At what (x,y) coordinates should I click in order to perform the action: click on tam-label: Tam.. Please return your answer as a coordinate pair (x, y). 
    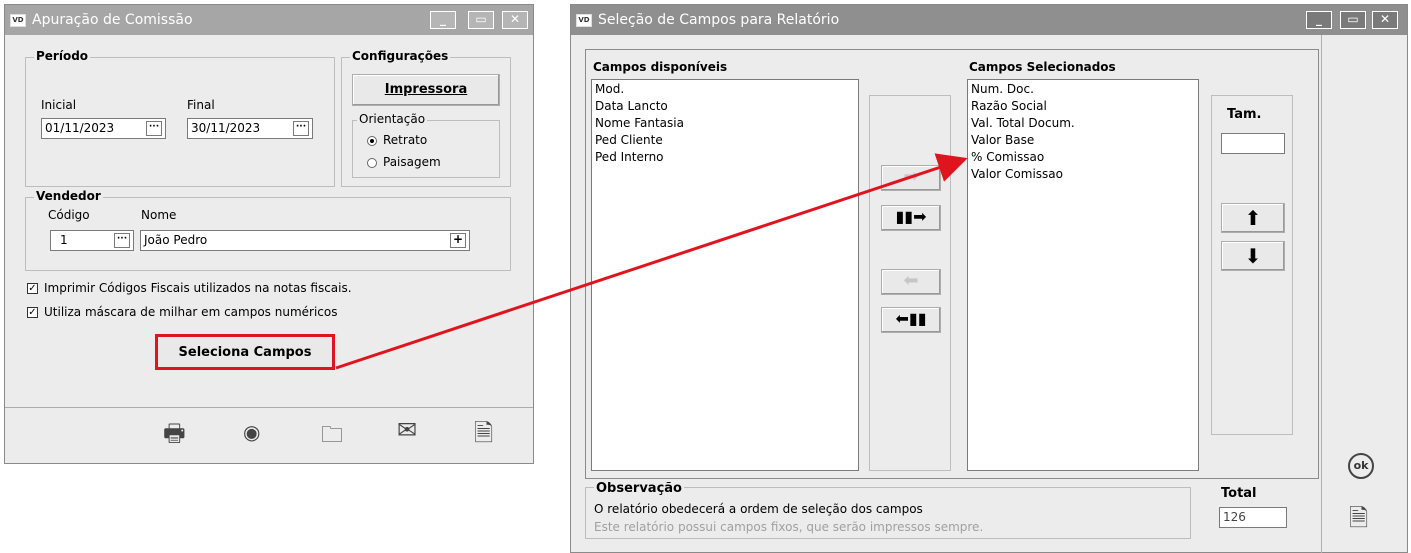
    Looking at the image, I should click on (1244, 114).